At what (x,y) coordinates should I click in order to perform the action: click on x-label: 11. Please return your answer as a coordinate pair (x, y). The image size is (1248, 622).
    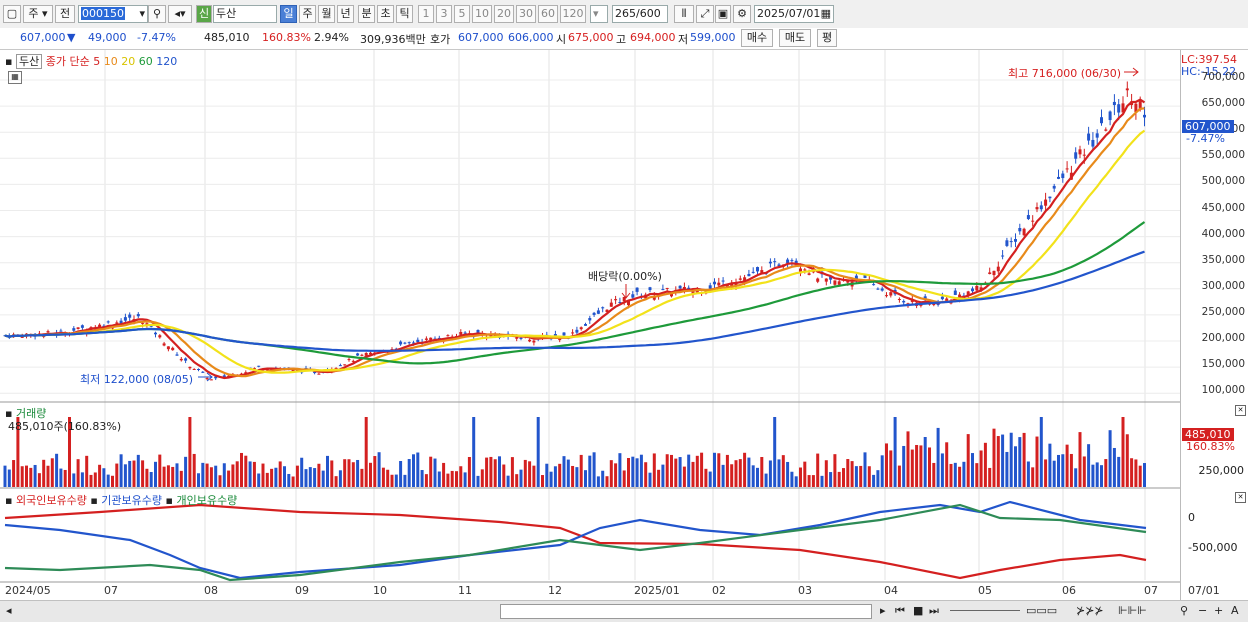
    Looking at the image, I should click on (465, 590).